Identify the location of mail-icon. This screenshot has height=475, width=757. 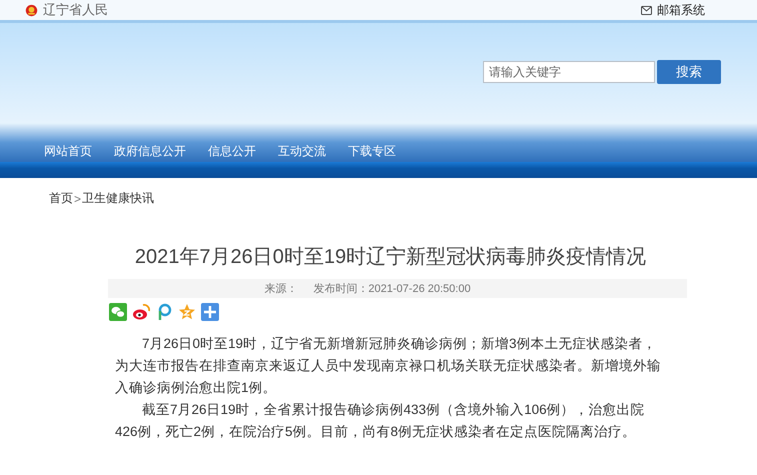
(646, 10).